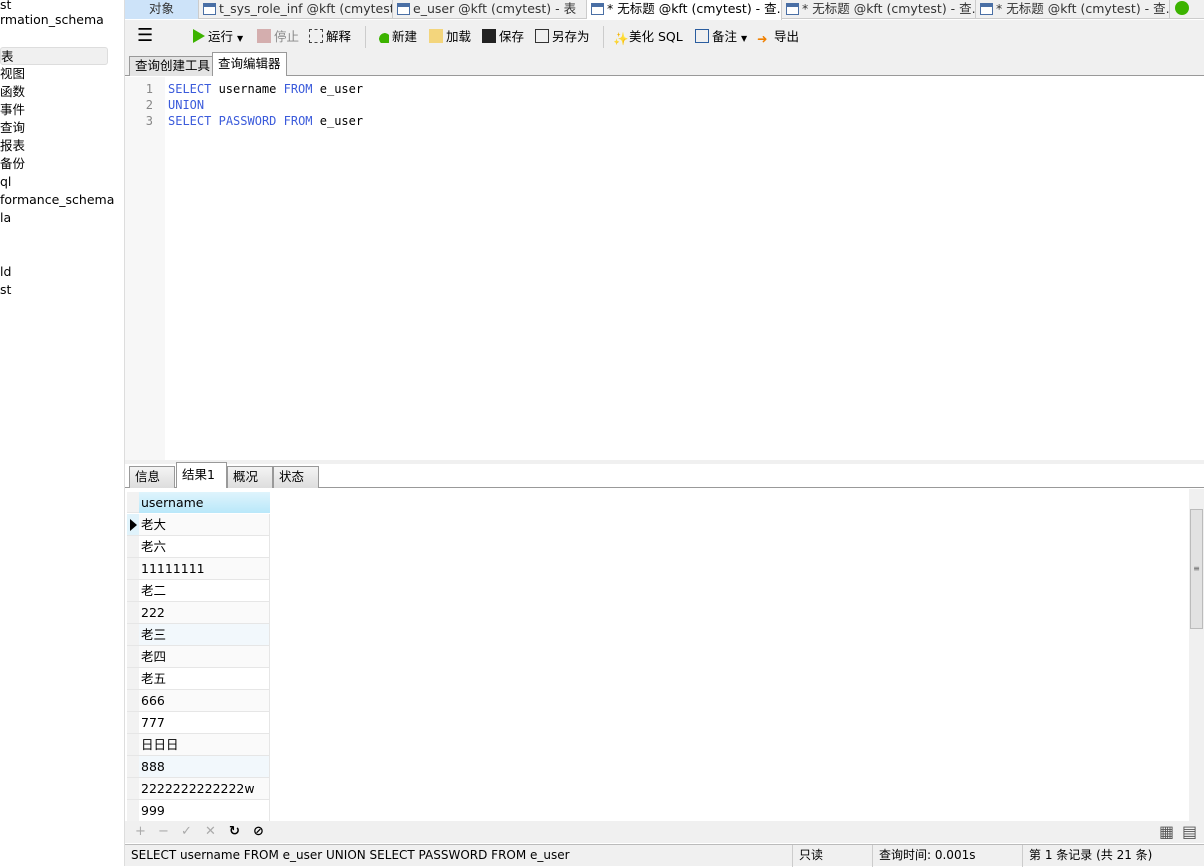  I want to click on sidebar-item: 报表, so click(12, 146).